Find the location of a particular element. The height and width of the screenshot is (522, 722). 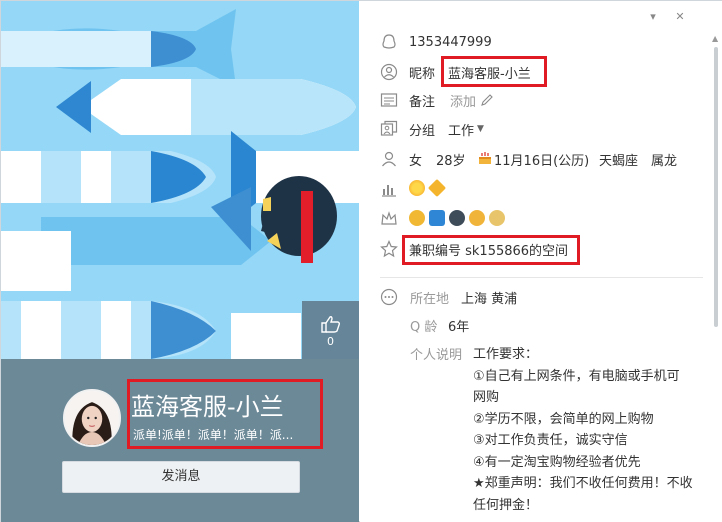

crown-icon is located at coordinates (389, 218).